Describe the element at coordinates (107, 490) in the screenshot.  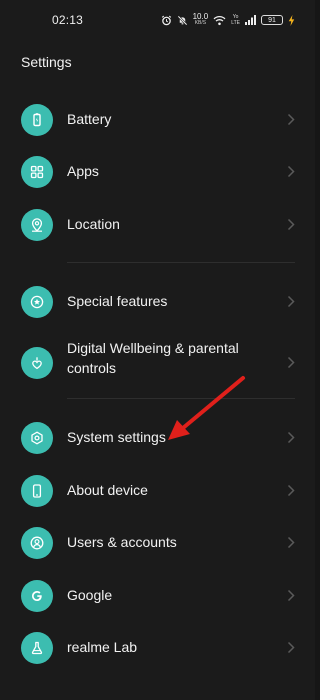
I see `settings-item-label: About device` at that location.